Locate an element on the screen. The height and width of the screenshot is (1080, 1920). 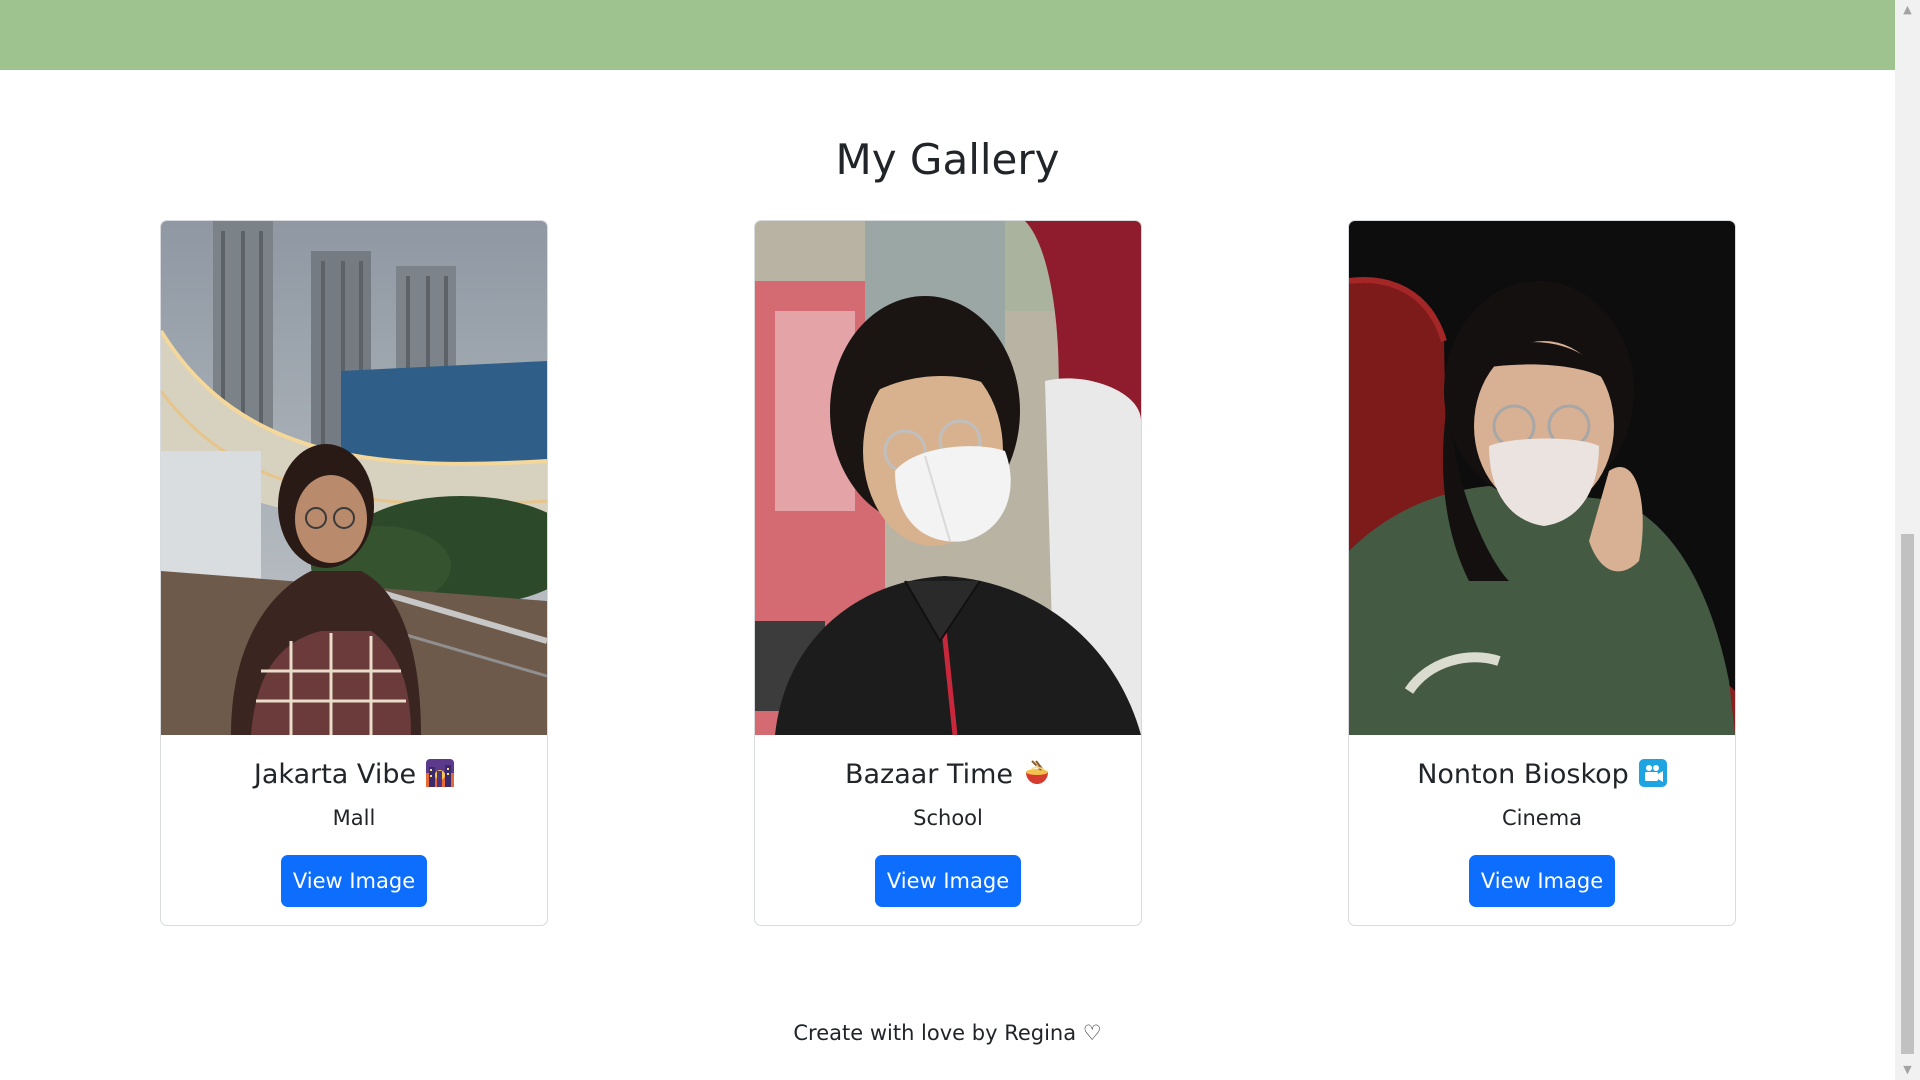
page-title: My Gallery is located at coordinates (947, 159).